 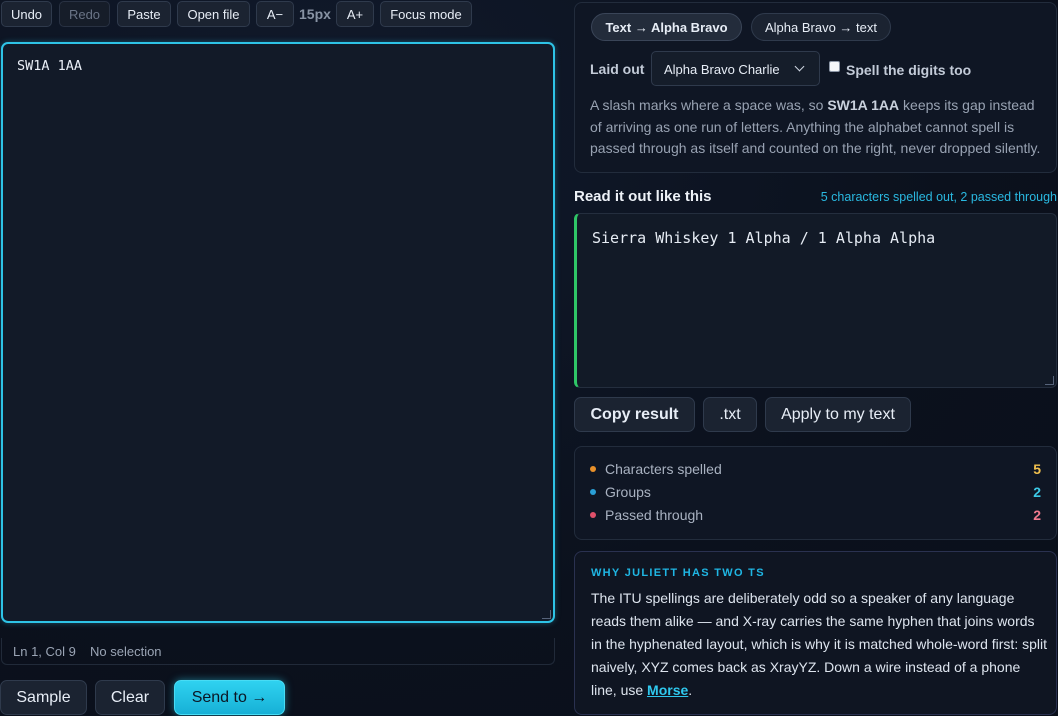 What do you see at coordinates (838, 414) in the screenshot?
I see `apply-to-text-button: Apply to my text` at bounding box center [838, 414].